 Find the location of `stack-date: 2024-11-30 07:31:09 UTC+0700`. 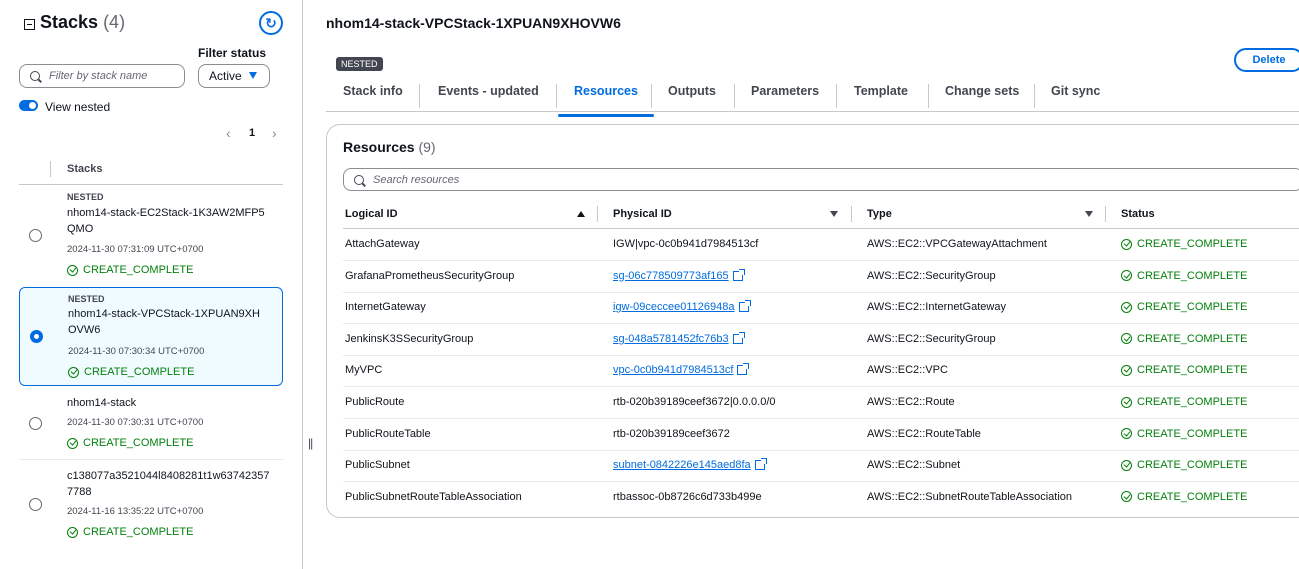

stack-date: 2024-11-30 07:31:09 UTC+0700 is located at coordinates (135, 249).